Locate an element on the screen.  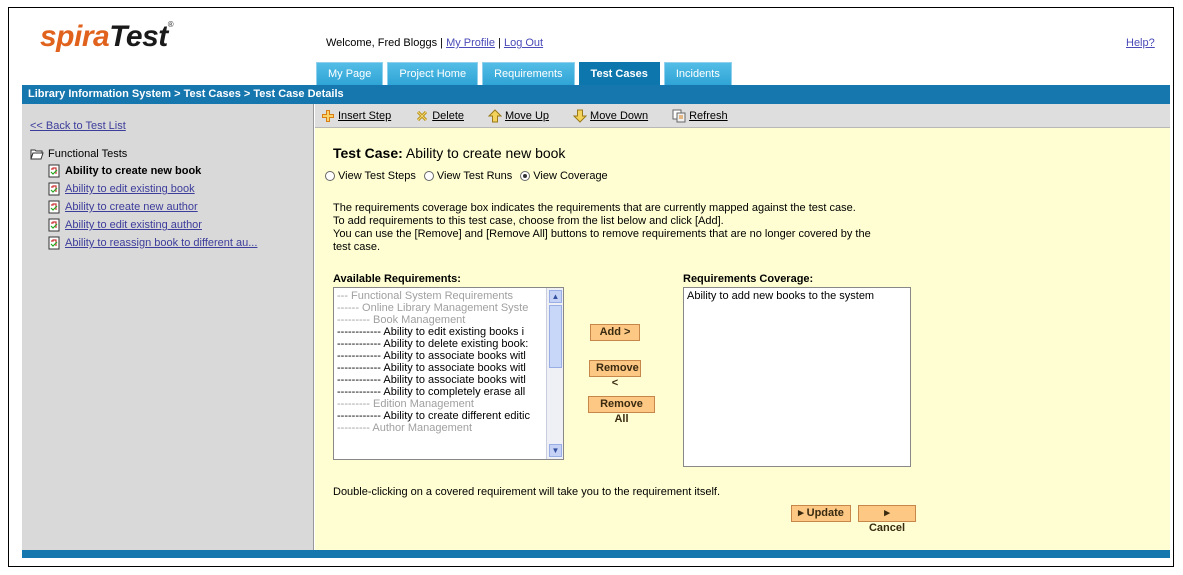
refresh-label: Refresh is located at coordinates (708, 115).